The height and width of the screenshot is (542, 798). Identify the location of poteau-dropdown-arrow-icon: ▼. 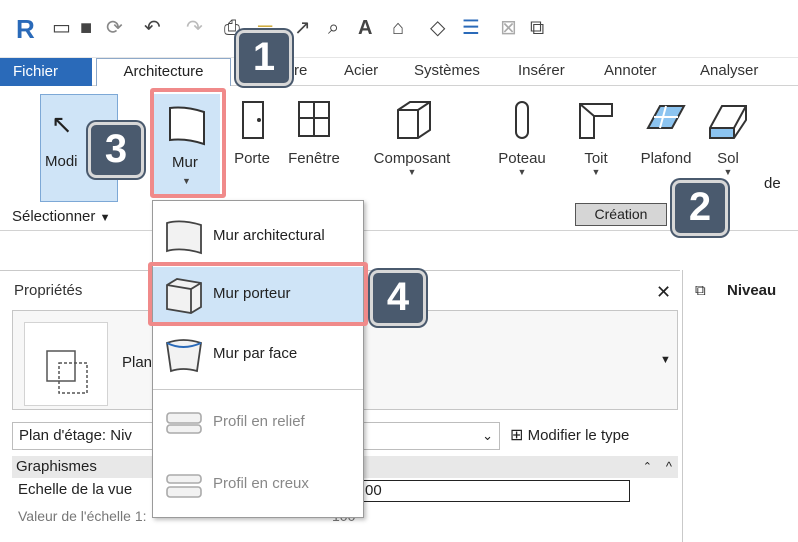
(522, 172).